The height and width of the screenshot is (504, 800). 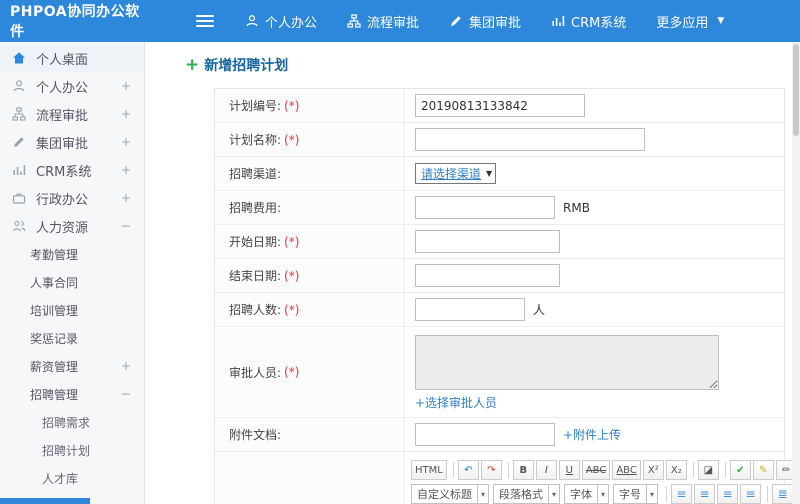 I want to click on paragraph-format-dropdown: 段落格式 ▾, so click(x=527, y=494).